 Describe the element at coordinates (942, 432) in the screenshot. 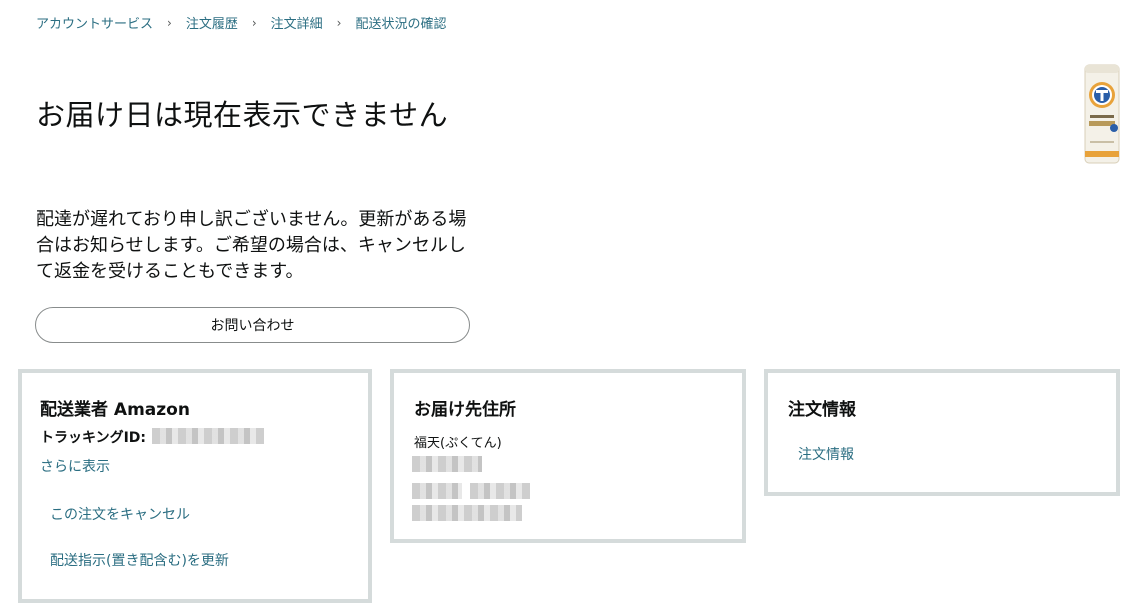

I see `order-info-card: 注文情報 注文情報` at that location.